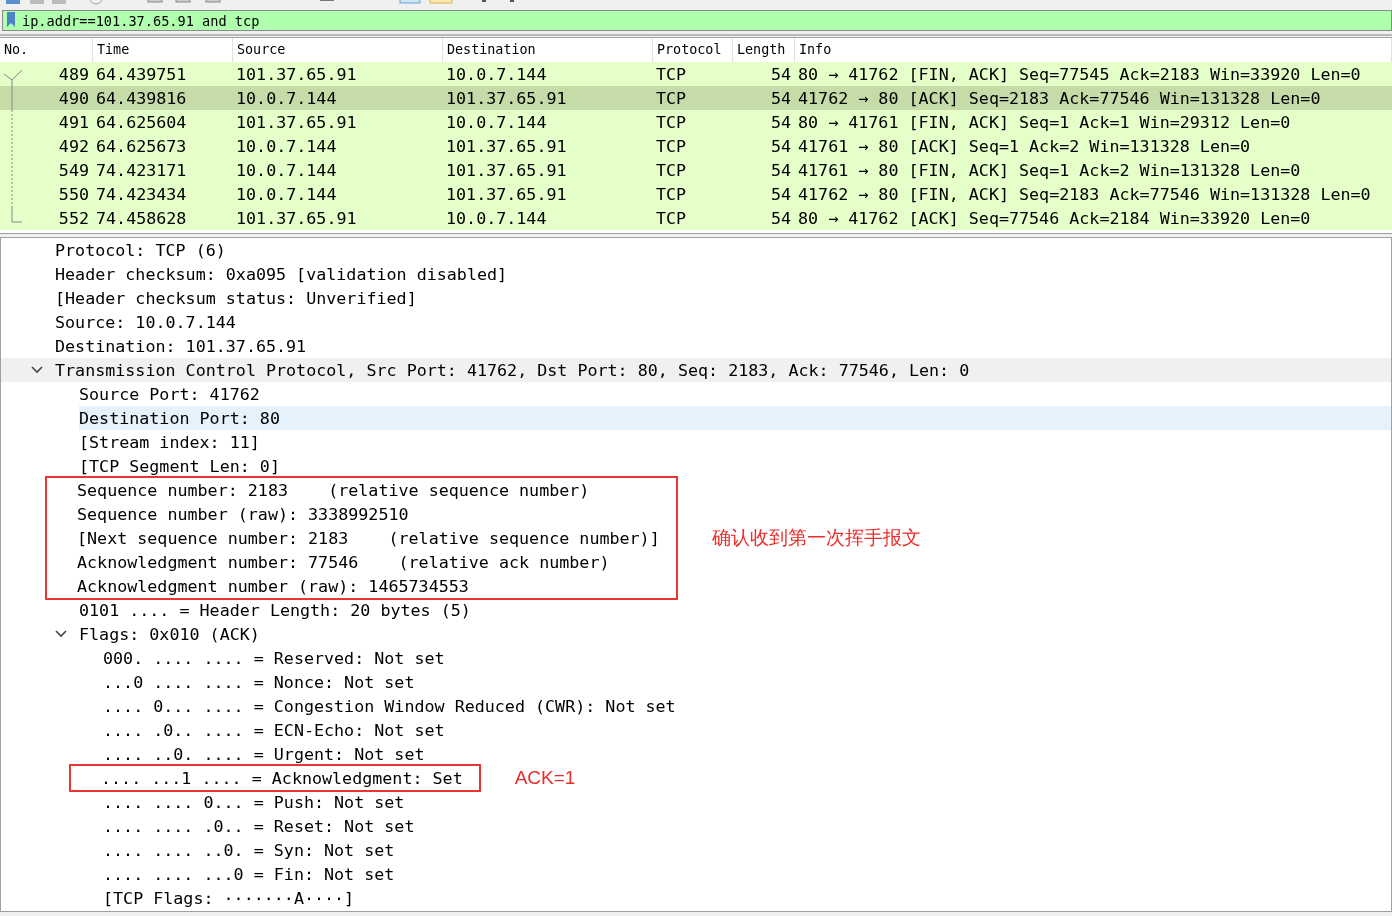 The image size is (1392, 916). I want to click on table-cell-text: 490, so click(73, 98).